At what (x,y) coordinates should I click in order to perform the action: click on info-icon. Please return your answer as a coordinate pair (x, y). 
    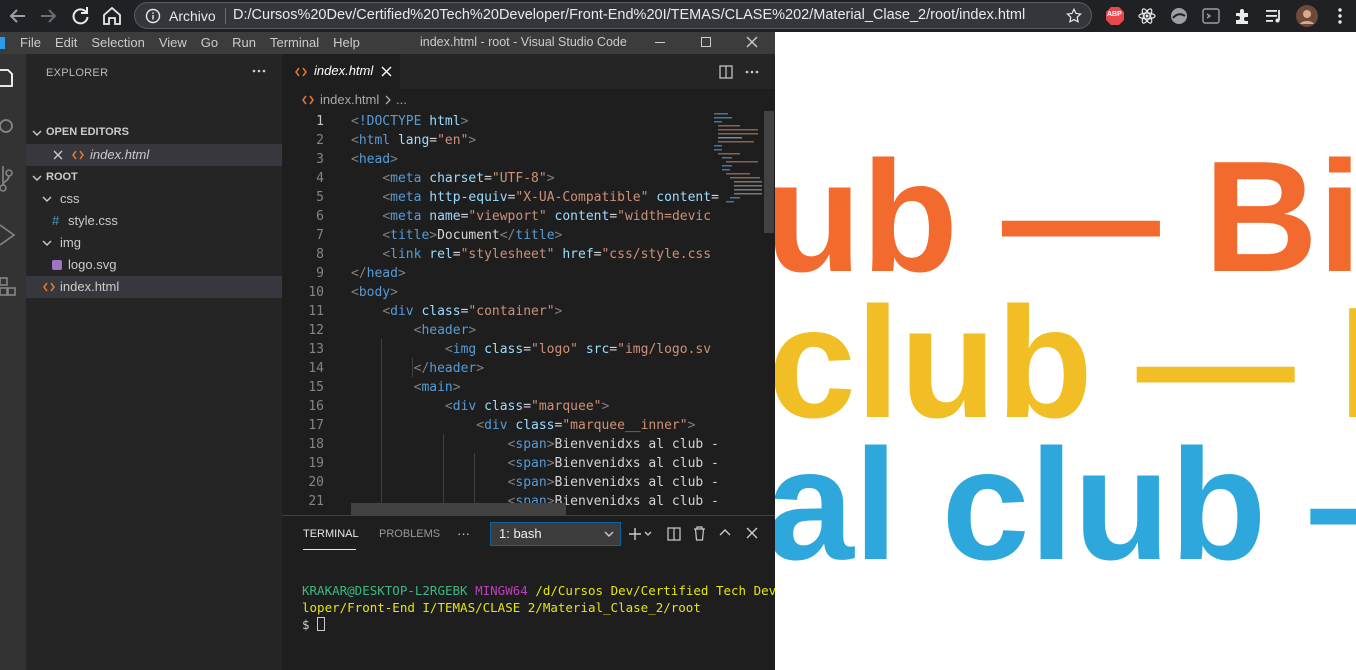
    Looking at the image, I should click on (153, 16).